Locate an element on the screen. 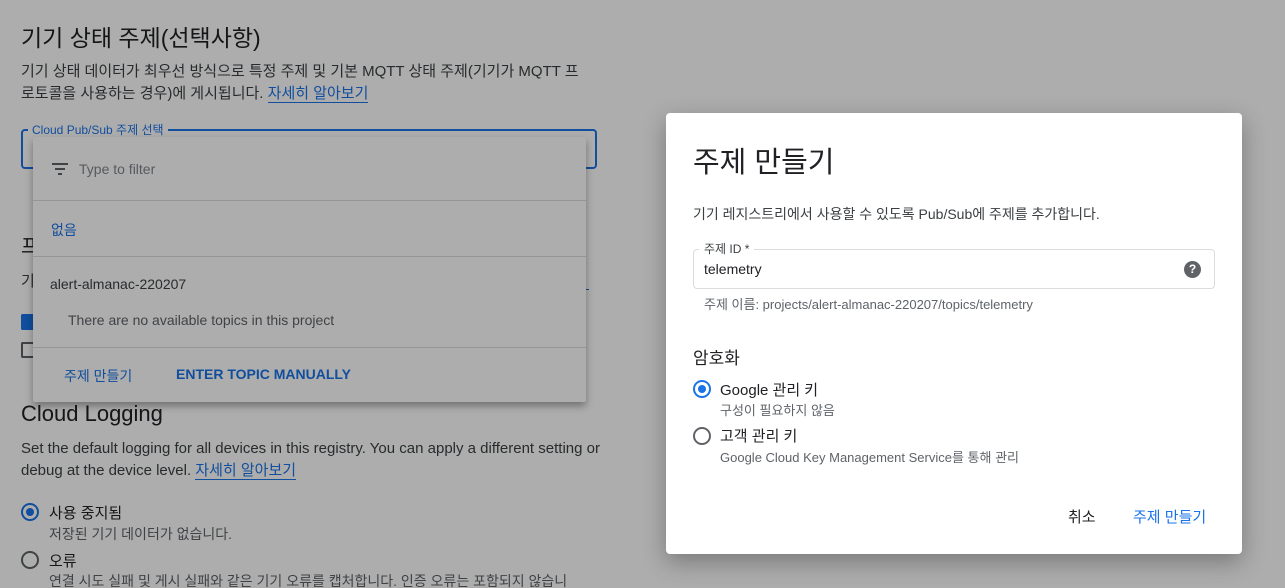 This screenshot has width=1285, height=588. cancel-button: 취소 is located at coordinates (1082, 516).